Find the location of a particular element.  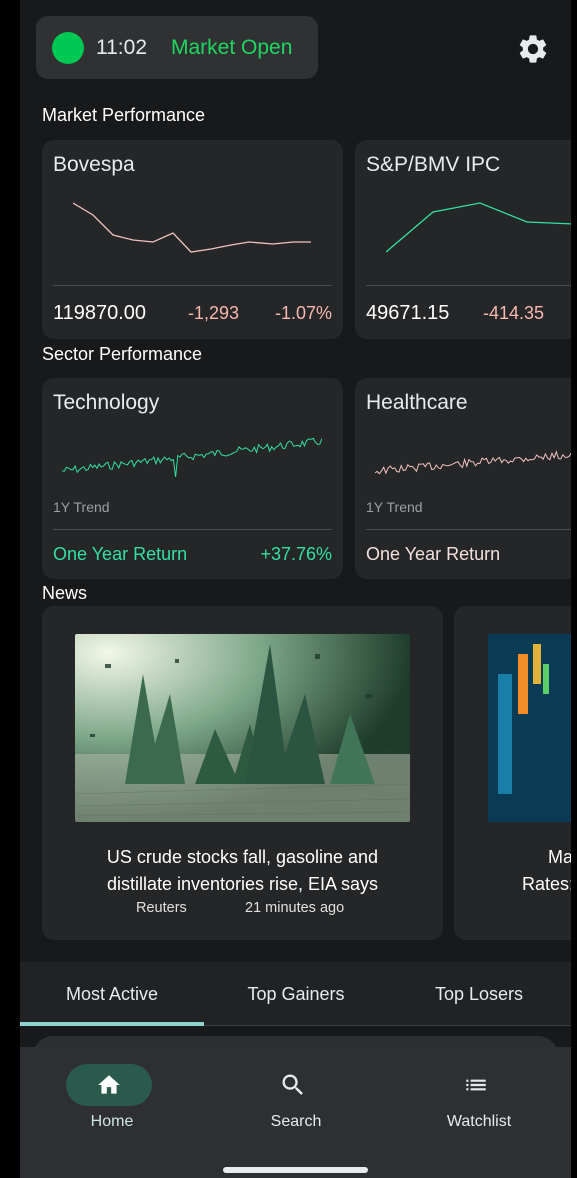

home-indicator is located at coordinates (295, 1170).